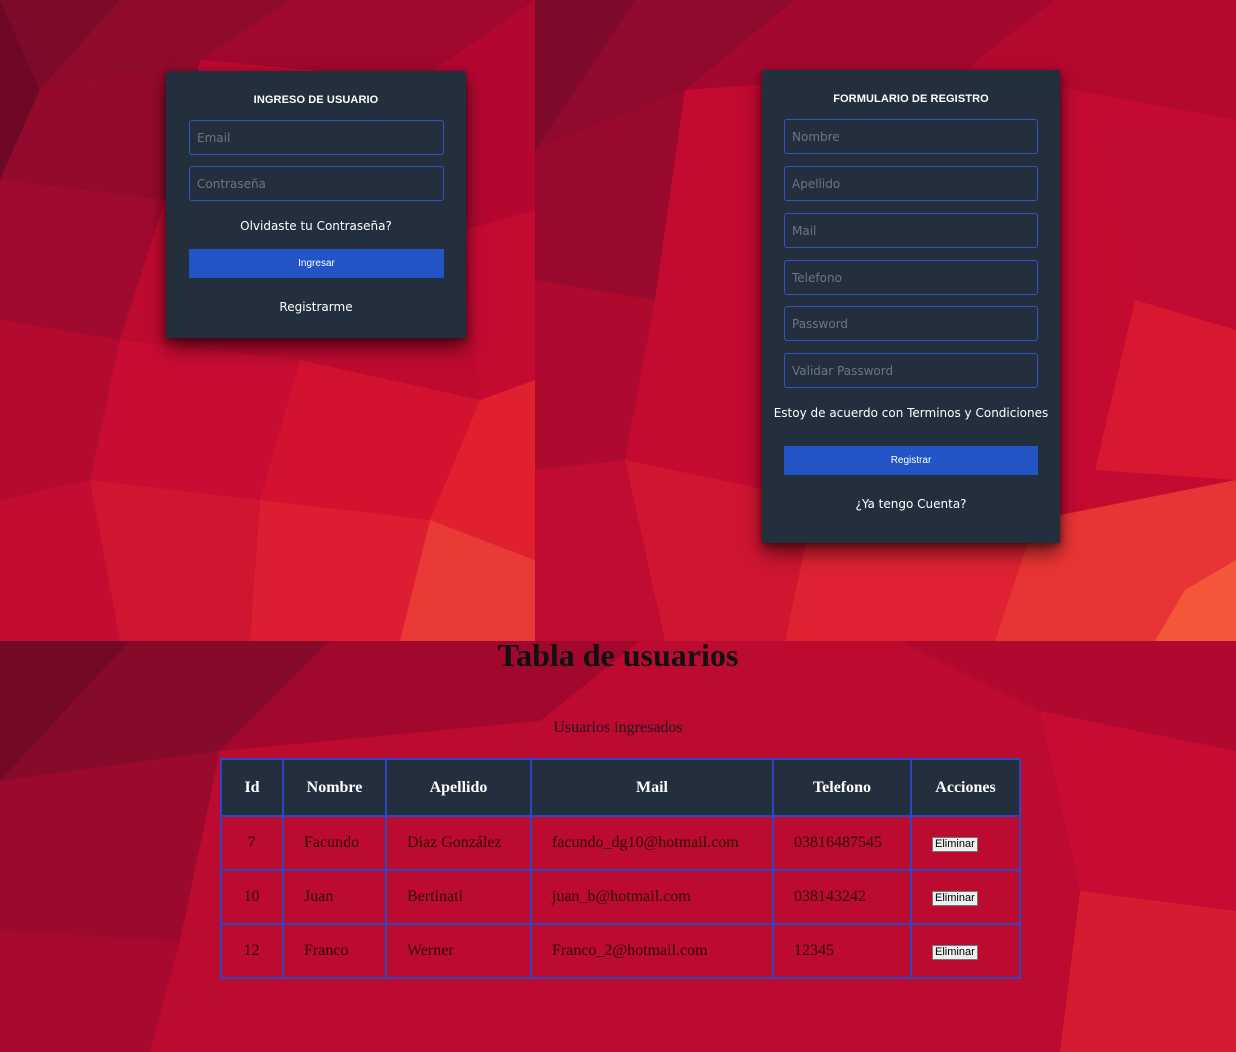 The width and height of the screenshot is (1236, 1052). I want to click on cell-nombre: Facundo, so click(334, 843).